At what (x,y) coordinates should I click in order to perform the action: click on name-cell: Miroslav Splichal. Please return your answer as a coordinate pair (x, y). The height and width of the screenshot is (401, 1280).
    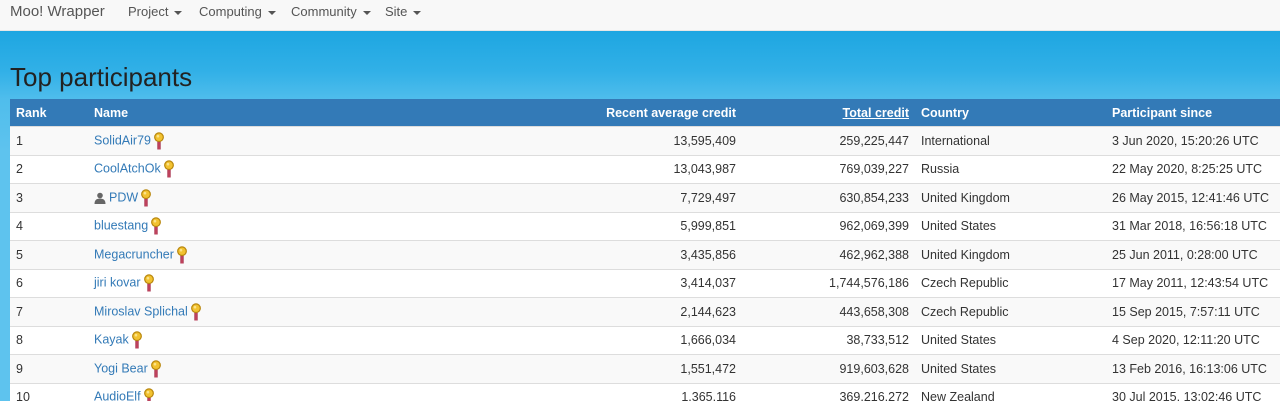
    Looking at the image, I should click on (188, 311).